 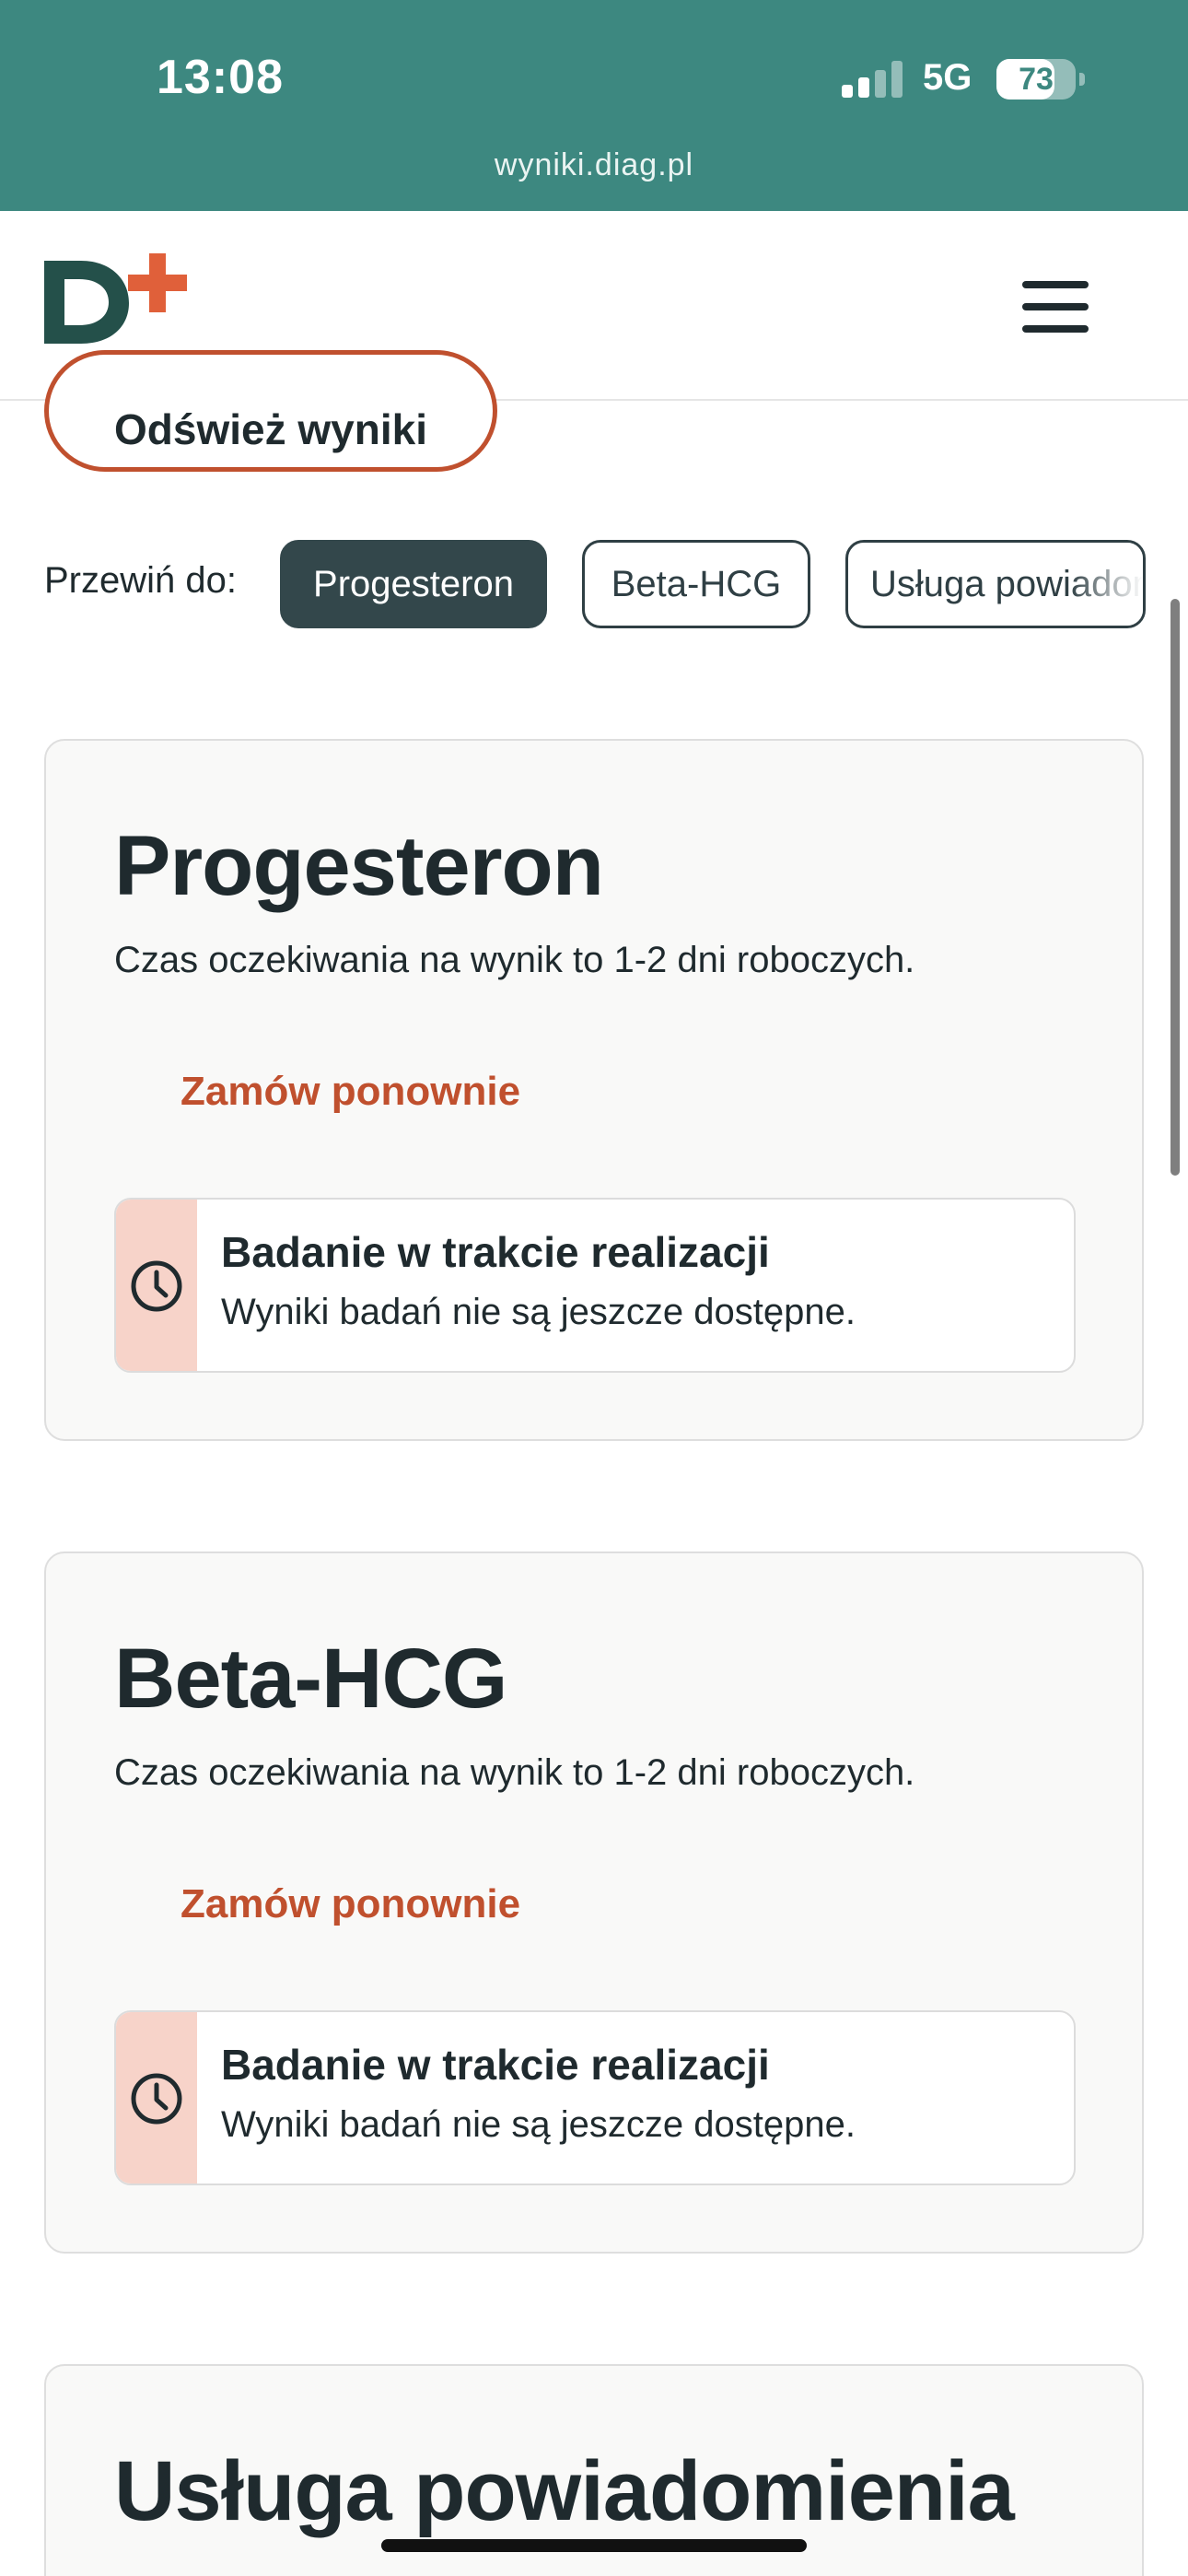 What do you see at coordinates (594, 2545) in the screenshot?
I see `home-indicator` at bounding box center [594, 2545].